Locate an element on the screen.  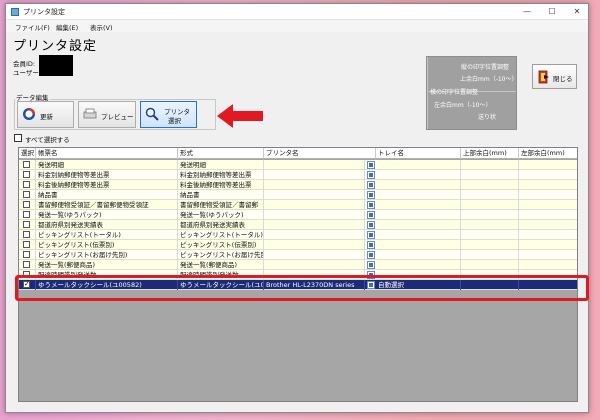
table-row: ピッキングリスト(トータル) ピッキングリスト(トータル) is located at coordinates (298, 235).